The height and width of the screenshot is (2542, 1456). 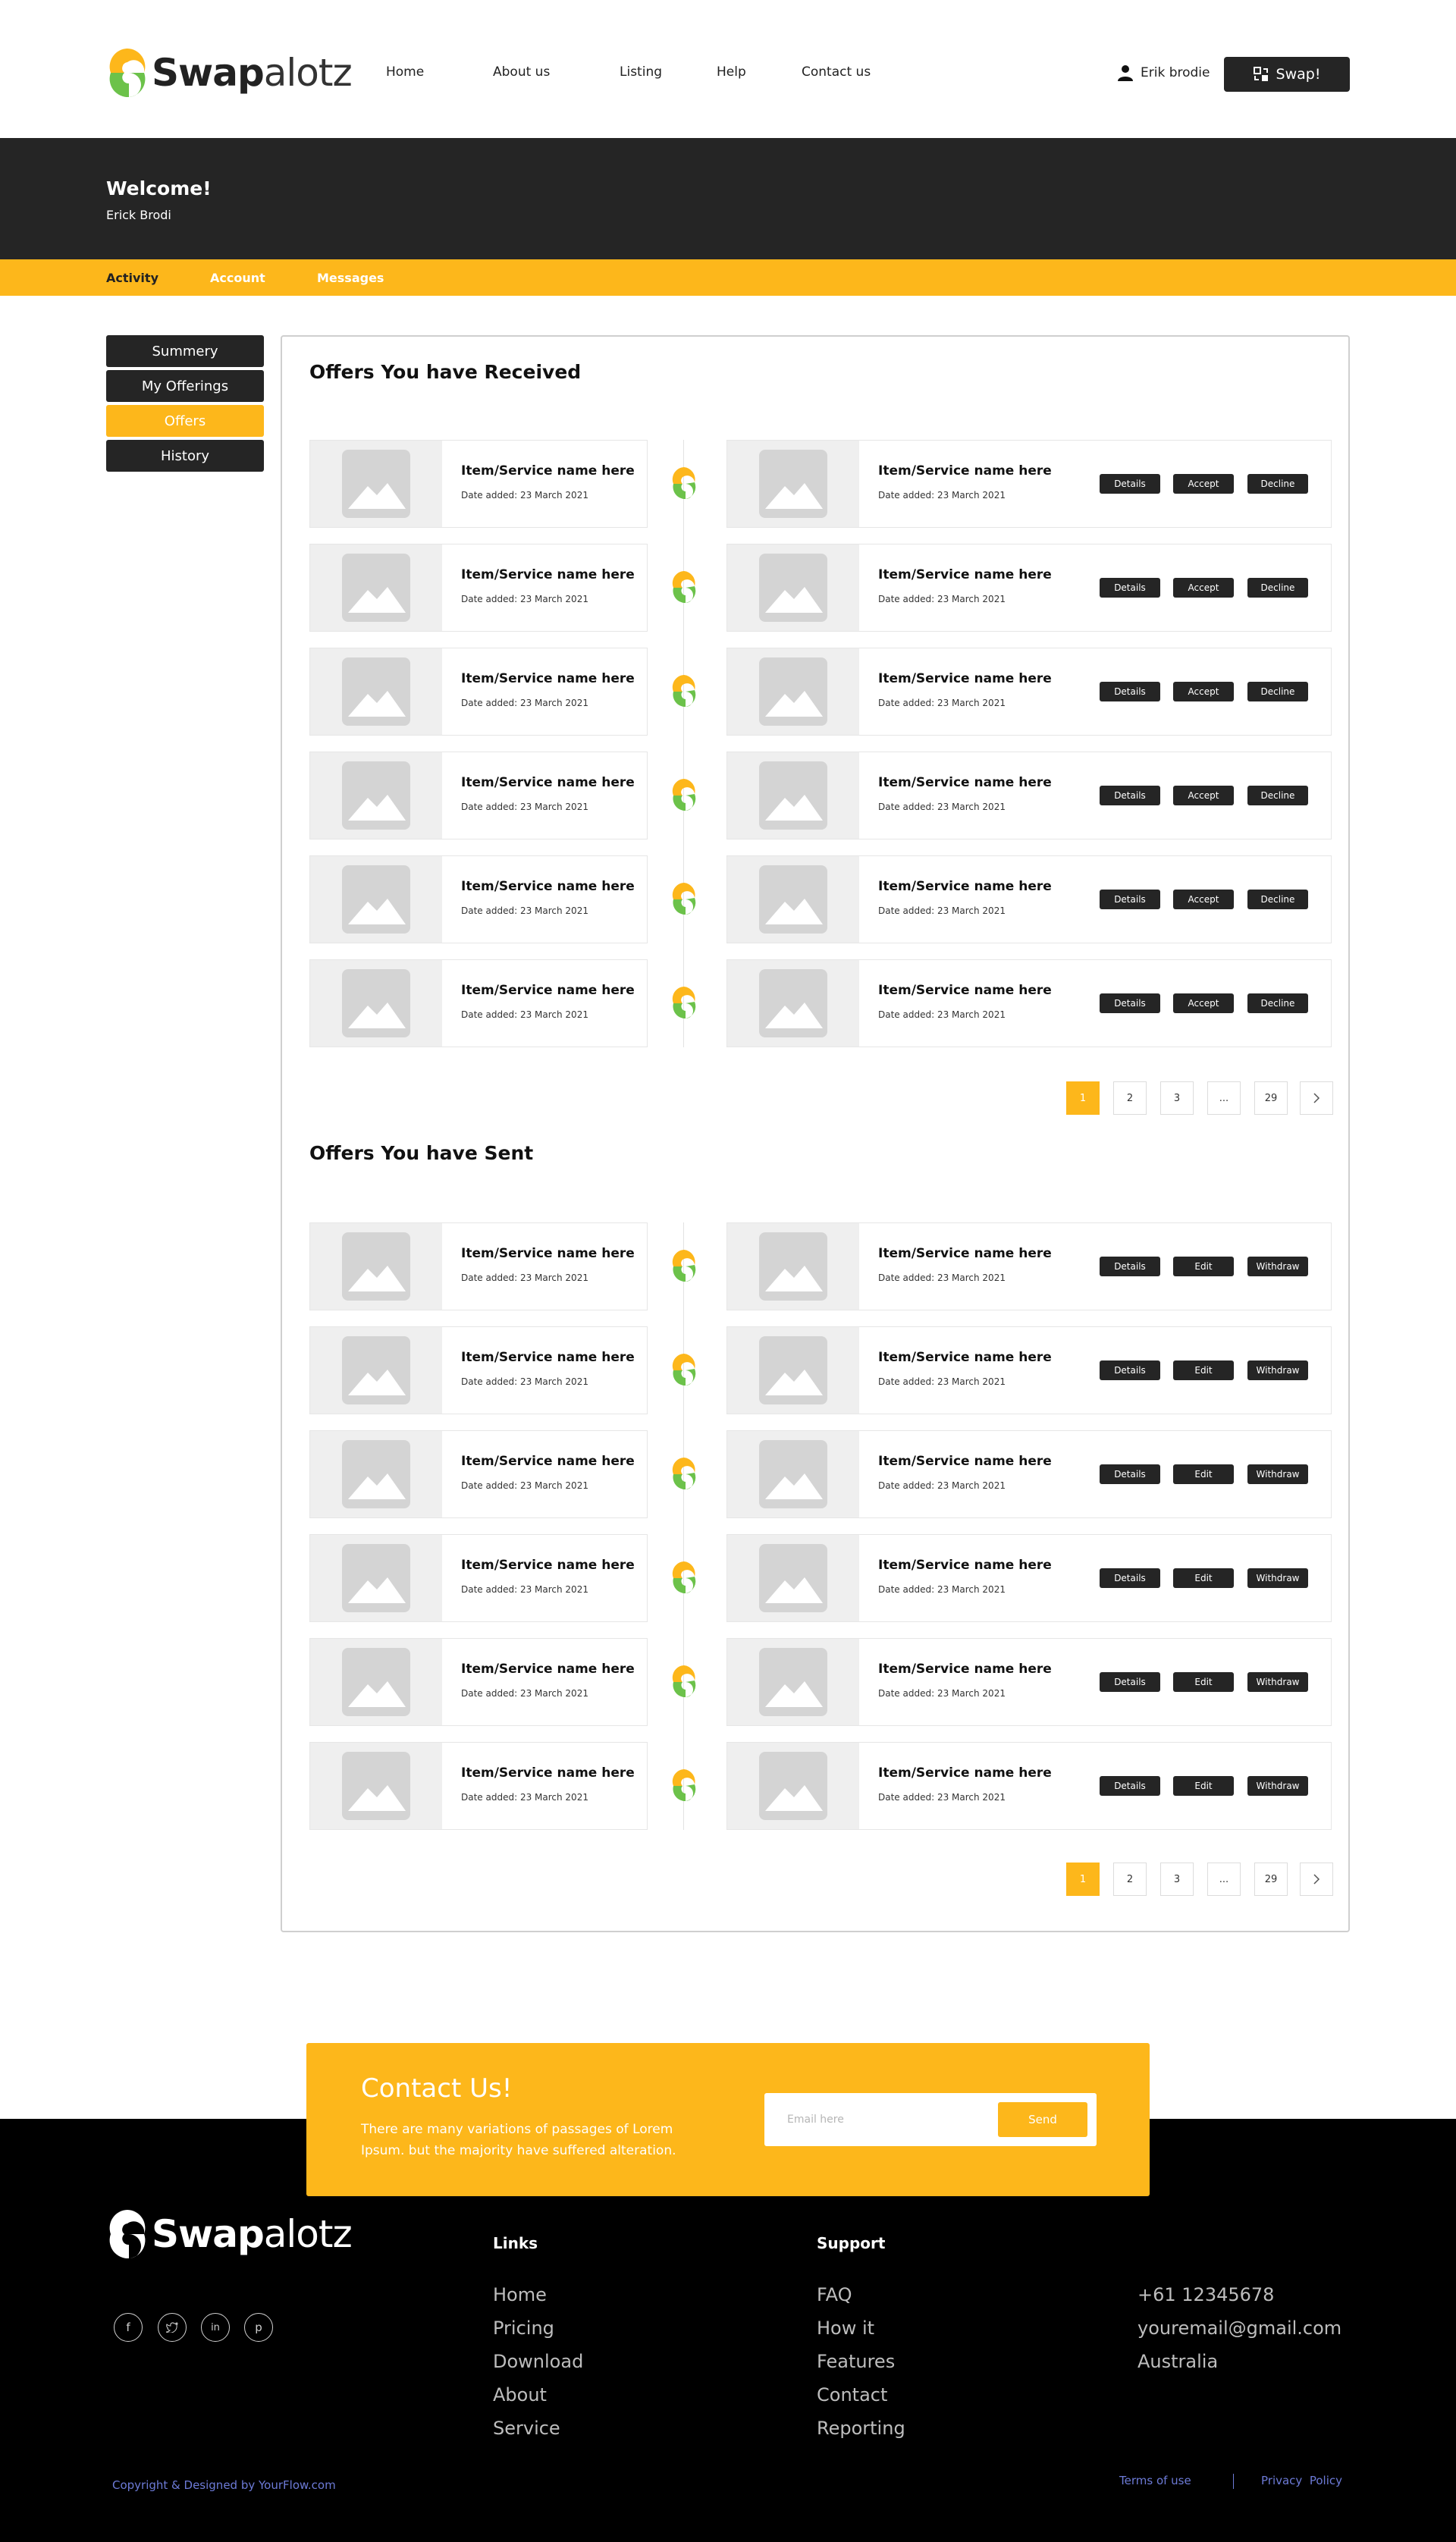 I want to click on footer-link-how-it: How it, so click(x=845, y=2328).